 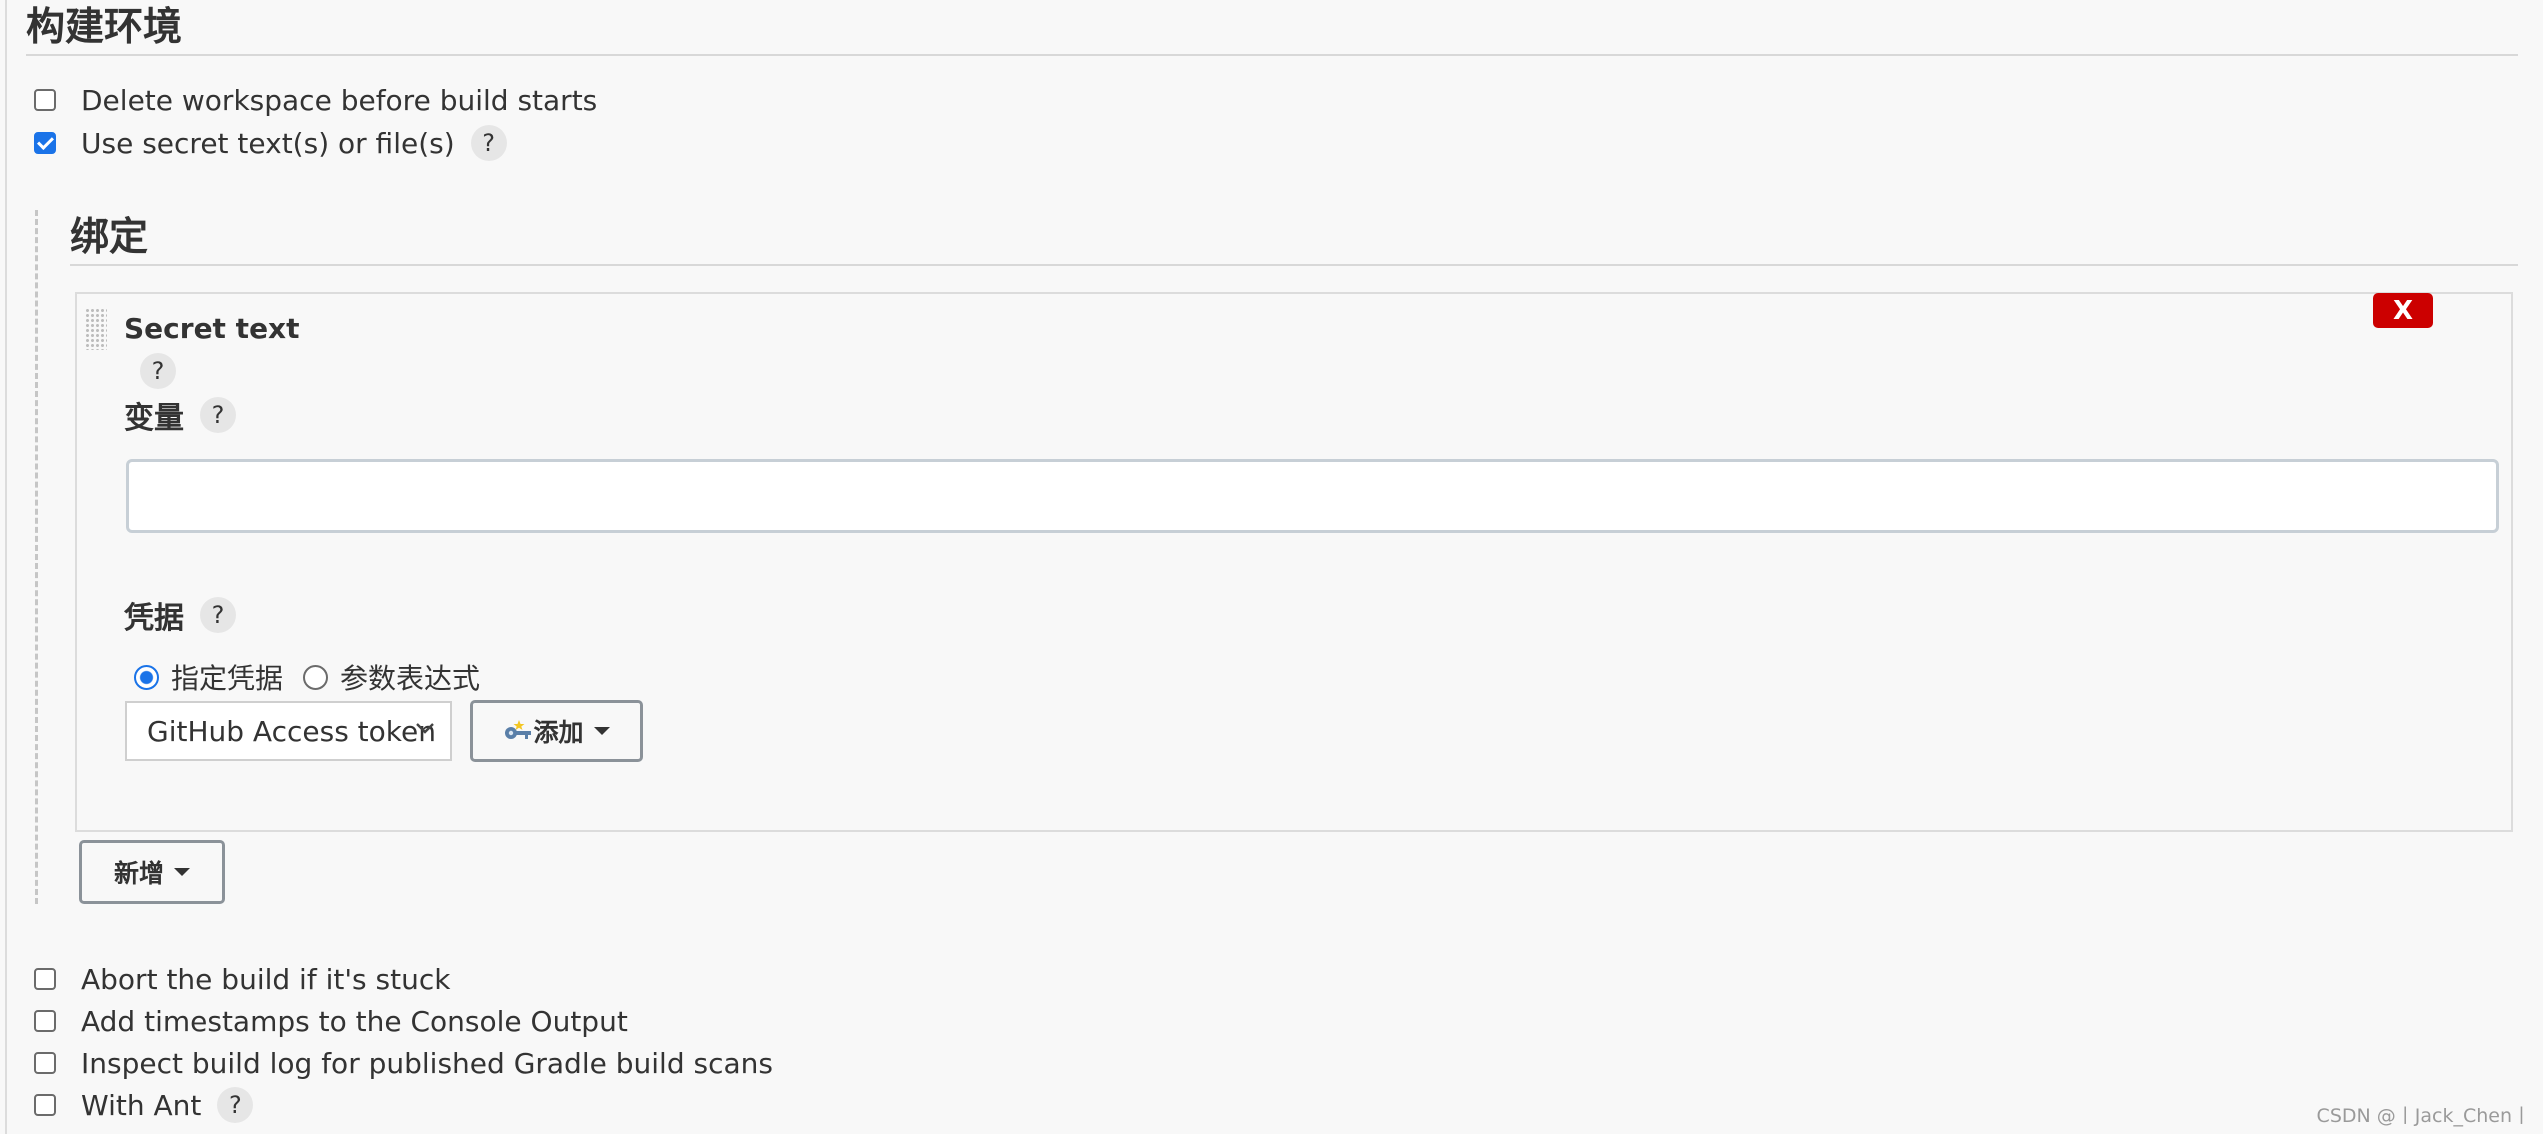 What do you see at coordinates (36, 557) in the screenshot?
I see `bindings-indent-marker` at bounding box center [36, 557].